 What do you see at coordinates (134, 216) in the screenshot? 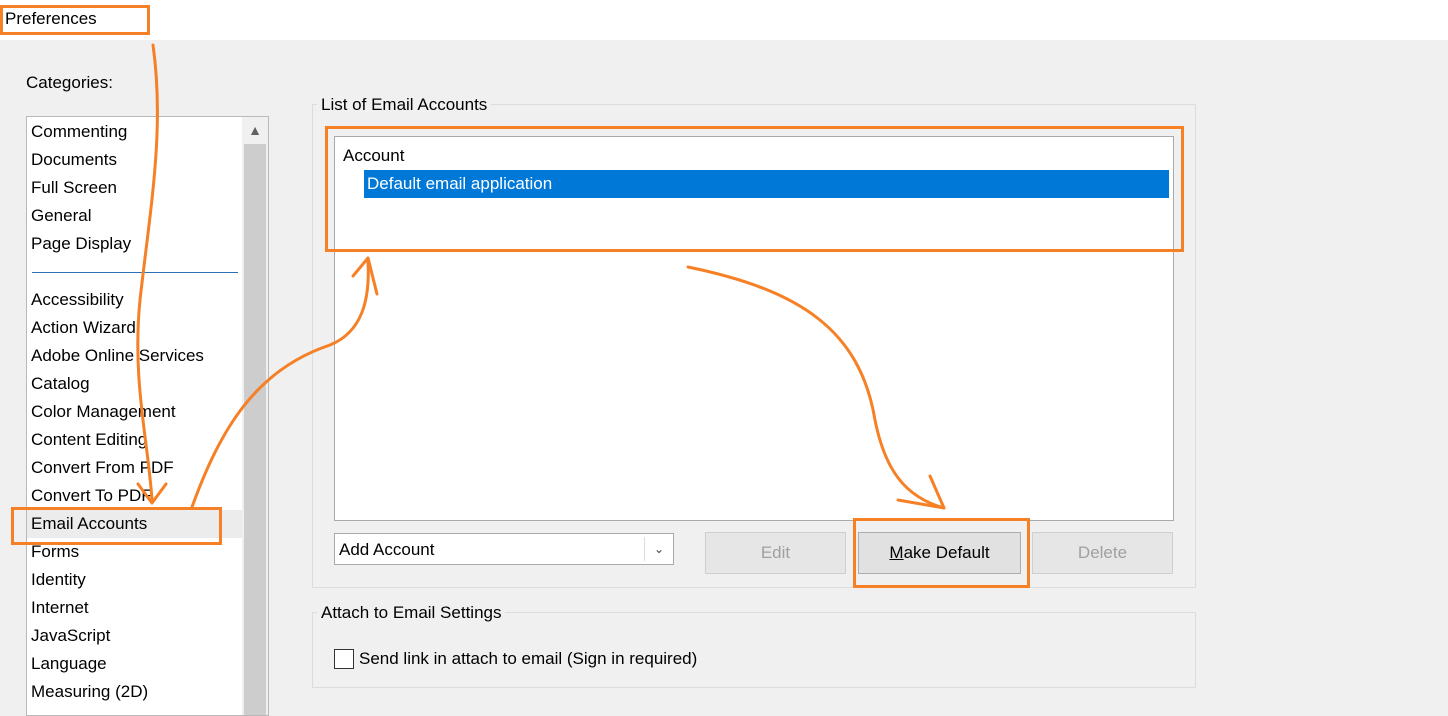
I see `category-general: General` at bounding box center [134, 216].